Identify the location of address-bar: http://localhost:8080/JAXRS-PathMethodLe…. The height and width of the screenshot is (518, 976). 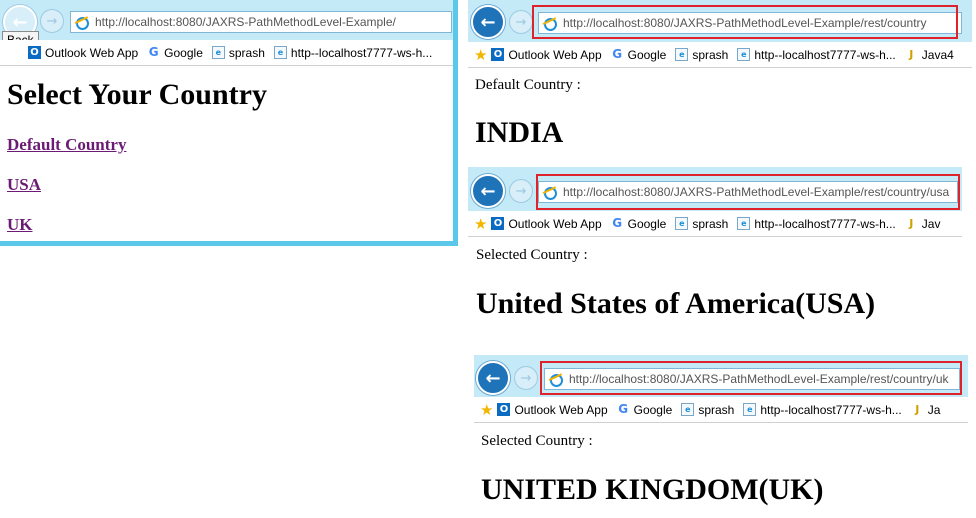
(261, 22).